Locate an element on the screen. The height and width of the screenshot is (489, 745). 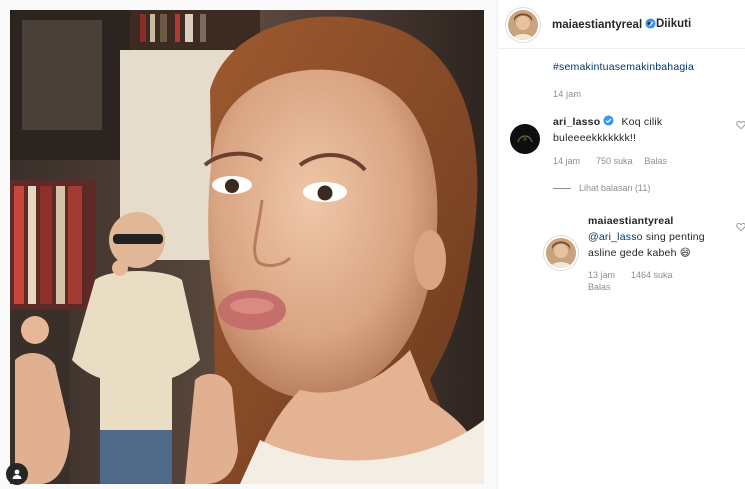
reply-mention-link: @ari_lasso is located at coordinates (615, 237).